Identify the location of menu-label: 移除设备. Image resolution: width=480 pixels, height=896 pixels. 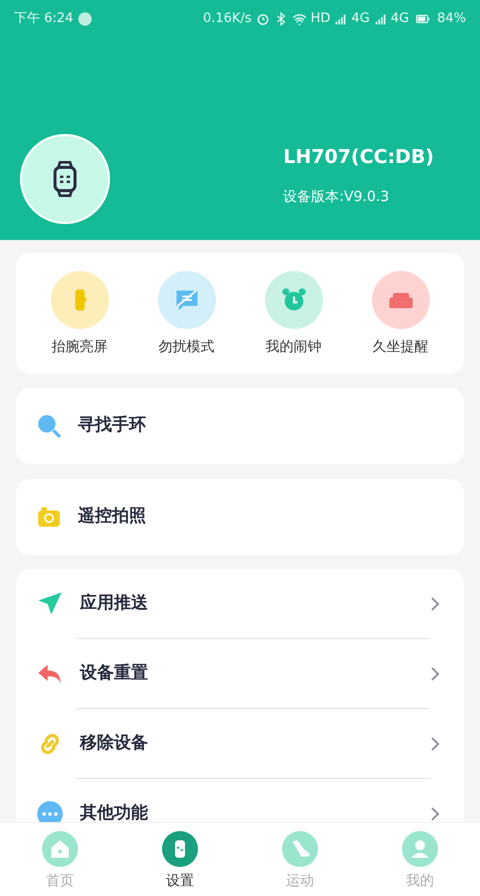
(114, 743).